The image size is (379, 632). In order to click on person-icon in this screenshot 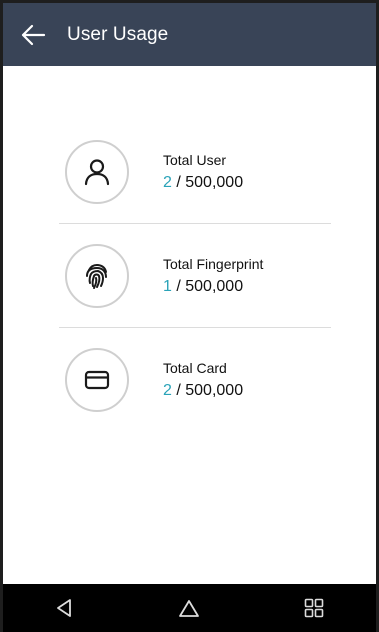, I will do `click(97, 171)`.